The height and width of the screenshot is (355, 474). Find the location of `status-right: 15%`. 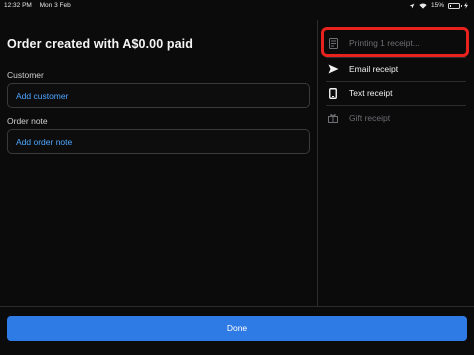

status-right: 15% is located at coordinates (438, 5).